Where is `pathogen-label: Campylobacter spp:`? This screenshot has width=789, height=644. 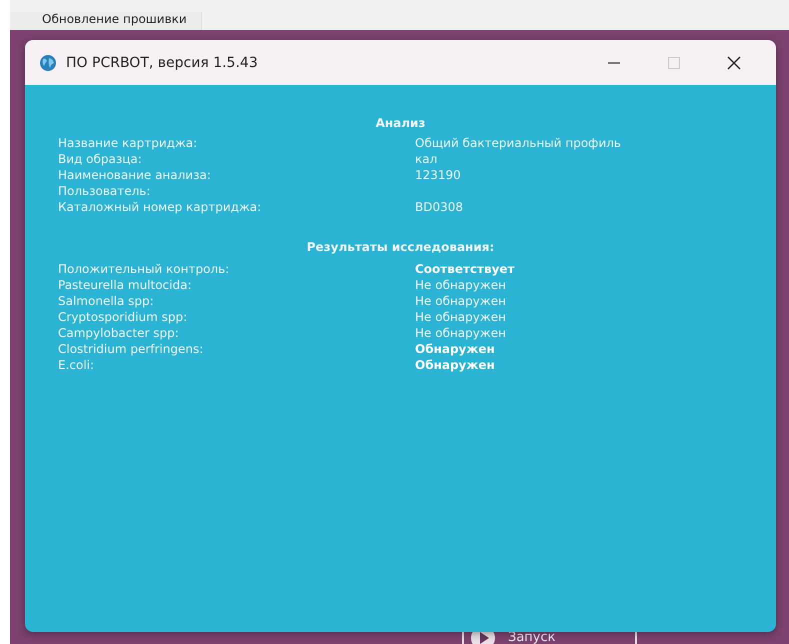
pathogen-label: Campylobacter spp: is located at coordinates (119, 333).